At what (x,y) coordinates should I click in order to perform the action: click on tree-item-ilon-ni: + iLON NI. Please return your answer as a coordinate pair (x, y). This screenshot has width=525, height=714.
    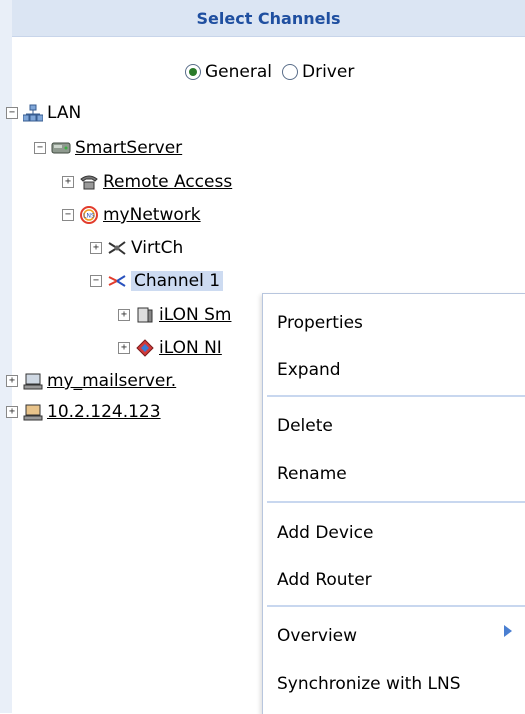
    Looking at the image, I should click on (170, 348).